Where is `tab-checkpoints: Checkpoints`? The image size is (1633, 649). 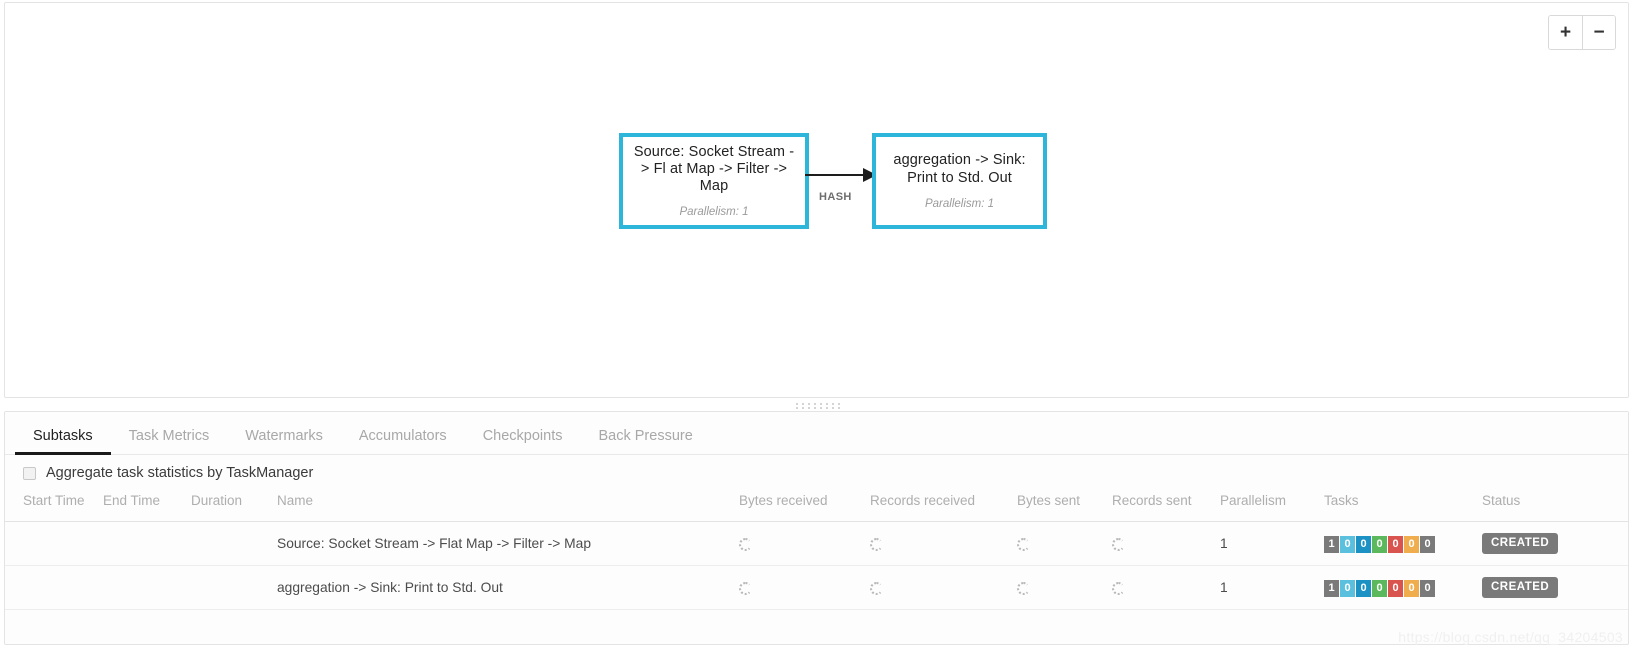 tab-checkpoints: Checkpoints is located at coordinates (523, 441).